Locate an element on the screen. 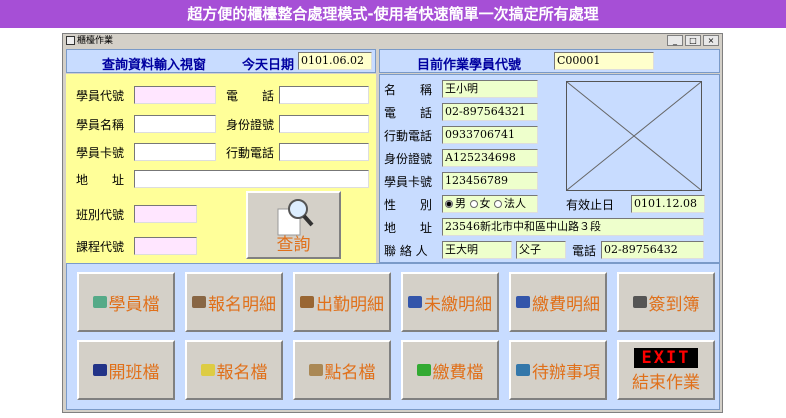 This screenshot has height=418, width=786. attendance-detail-button: 出勤明細 is located at coordinates (342, 302).